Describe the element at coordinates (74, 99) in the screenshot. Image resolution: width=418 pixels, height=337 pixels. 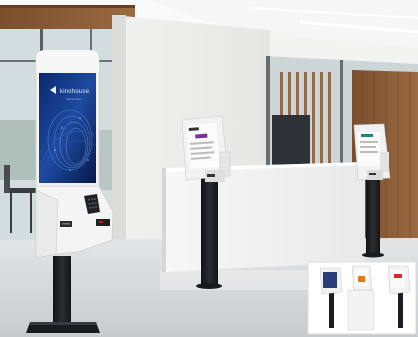
I see `screen-tagline-text: self-service` at that location.